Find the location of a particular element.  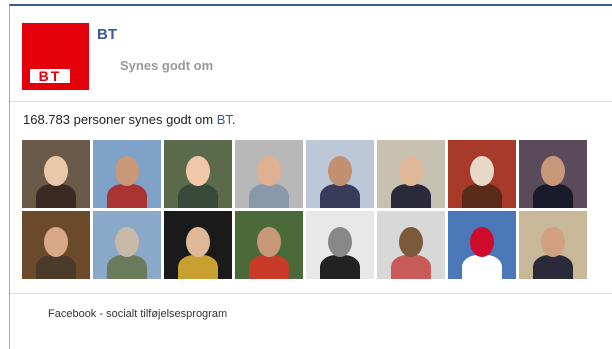

like-count-suffix: . is located at coordinates (233, 119).